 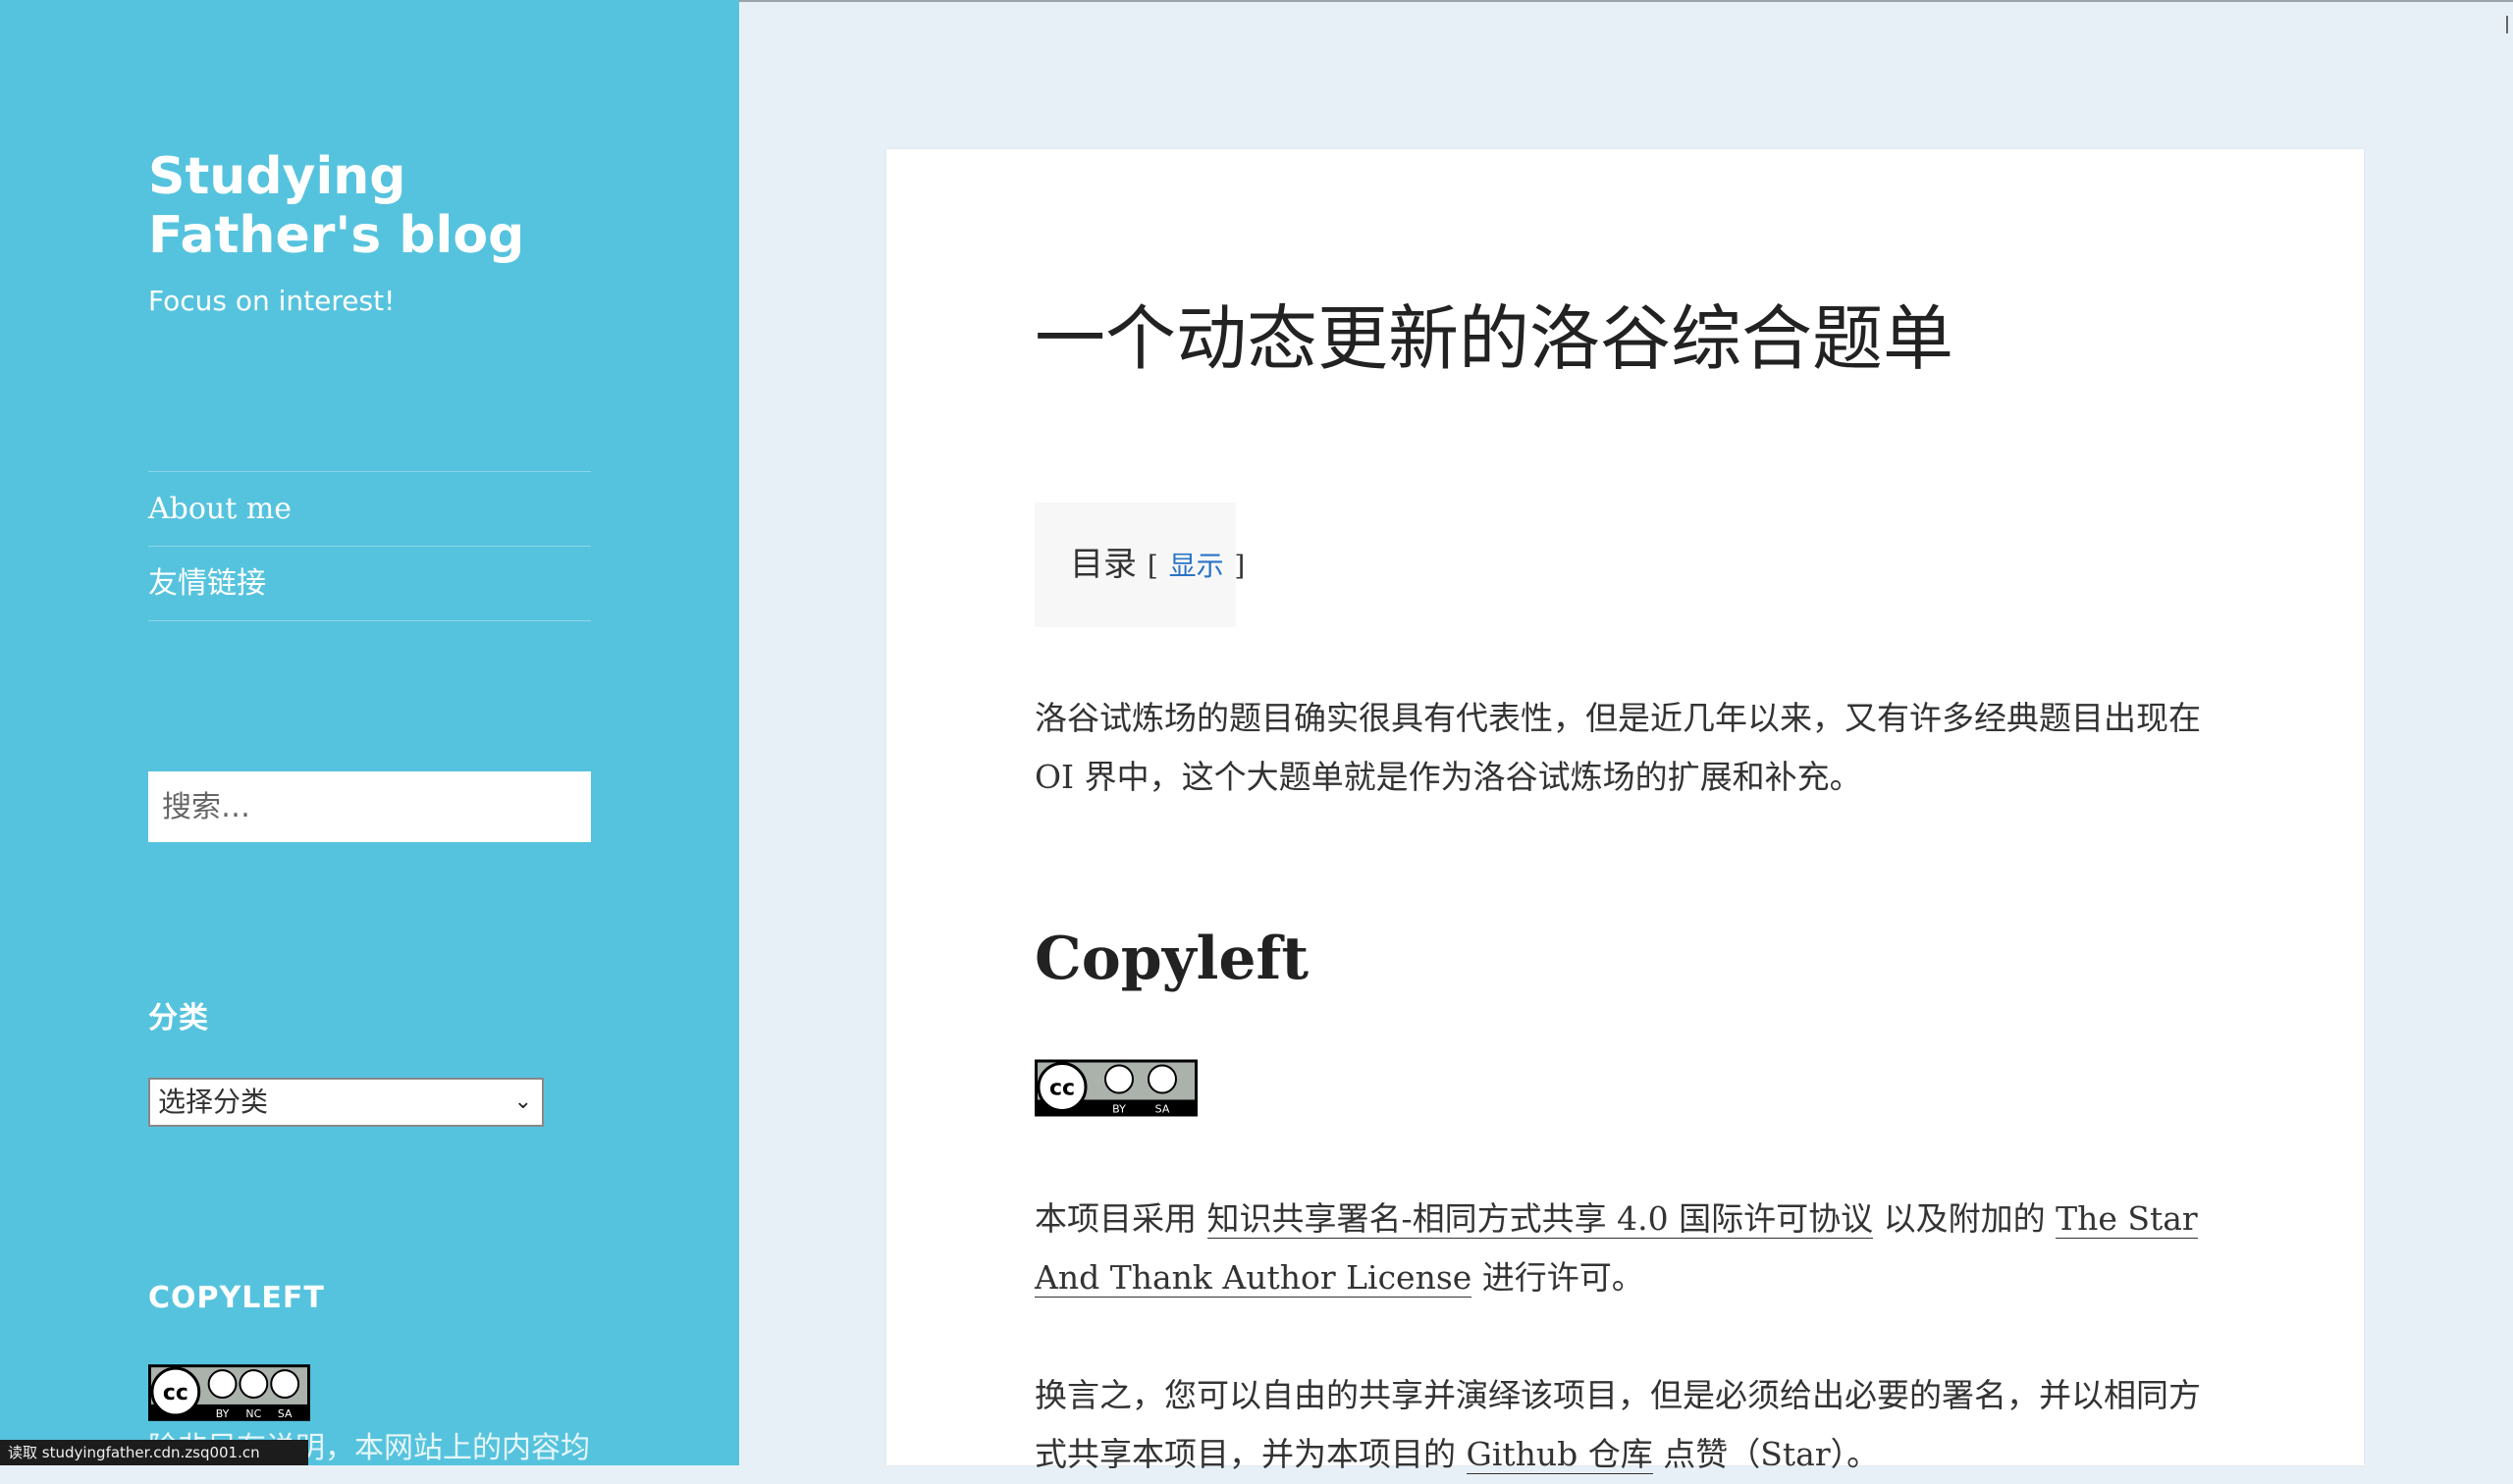 I want to click on license-prefix: 本项目采用, so click(x=1121, y=1218).